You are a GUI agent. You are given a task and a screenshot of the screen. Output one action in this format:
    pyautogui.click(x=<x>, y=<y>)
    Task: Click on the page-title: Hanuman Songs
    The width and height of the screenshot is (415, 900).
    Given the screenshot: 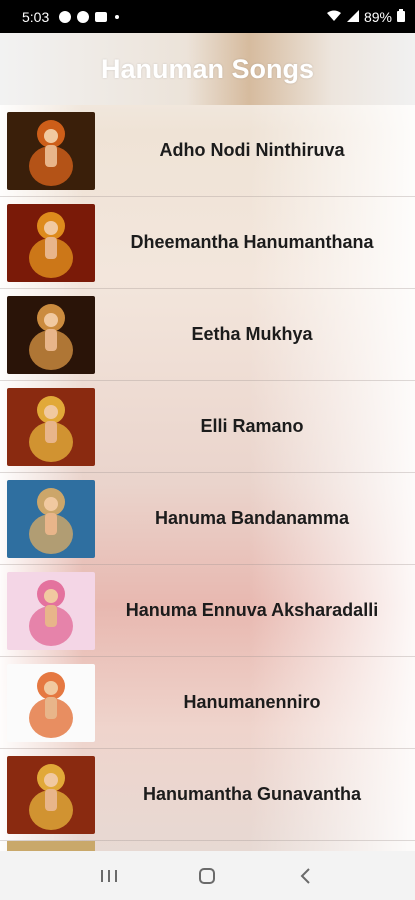 What is the action you would take?
    pyautogui.click(x=207, y=68)
    